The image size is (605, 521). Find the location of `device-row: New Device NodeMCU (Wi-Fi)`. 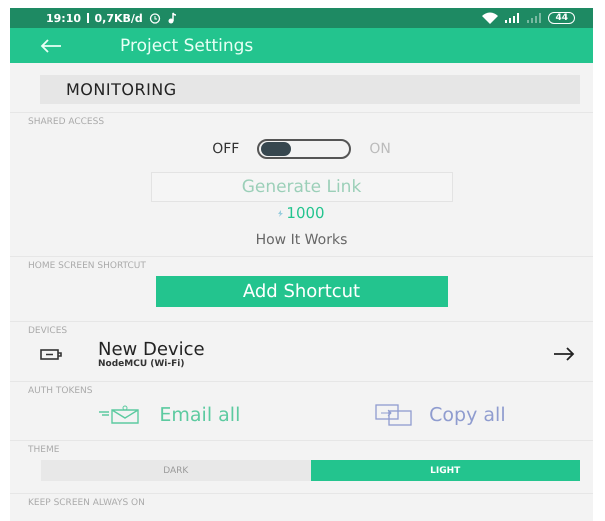

device-row: New Device NodeMCU (Wi-Fi) is located at coordinates (301, 352).